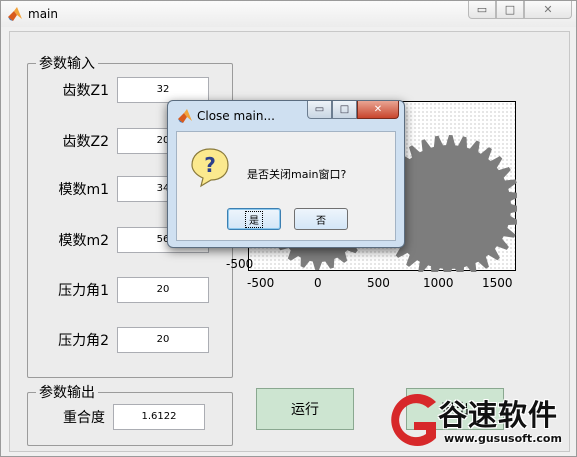  What do you see at coordinates (378, 283) in the screenshot?
I see `x-tick-label: 500` at bounding box center [378, 283].